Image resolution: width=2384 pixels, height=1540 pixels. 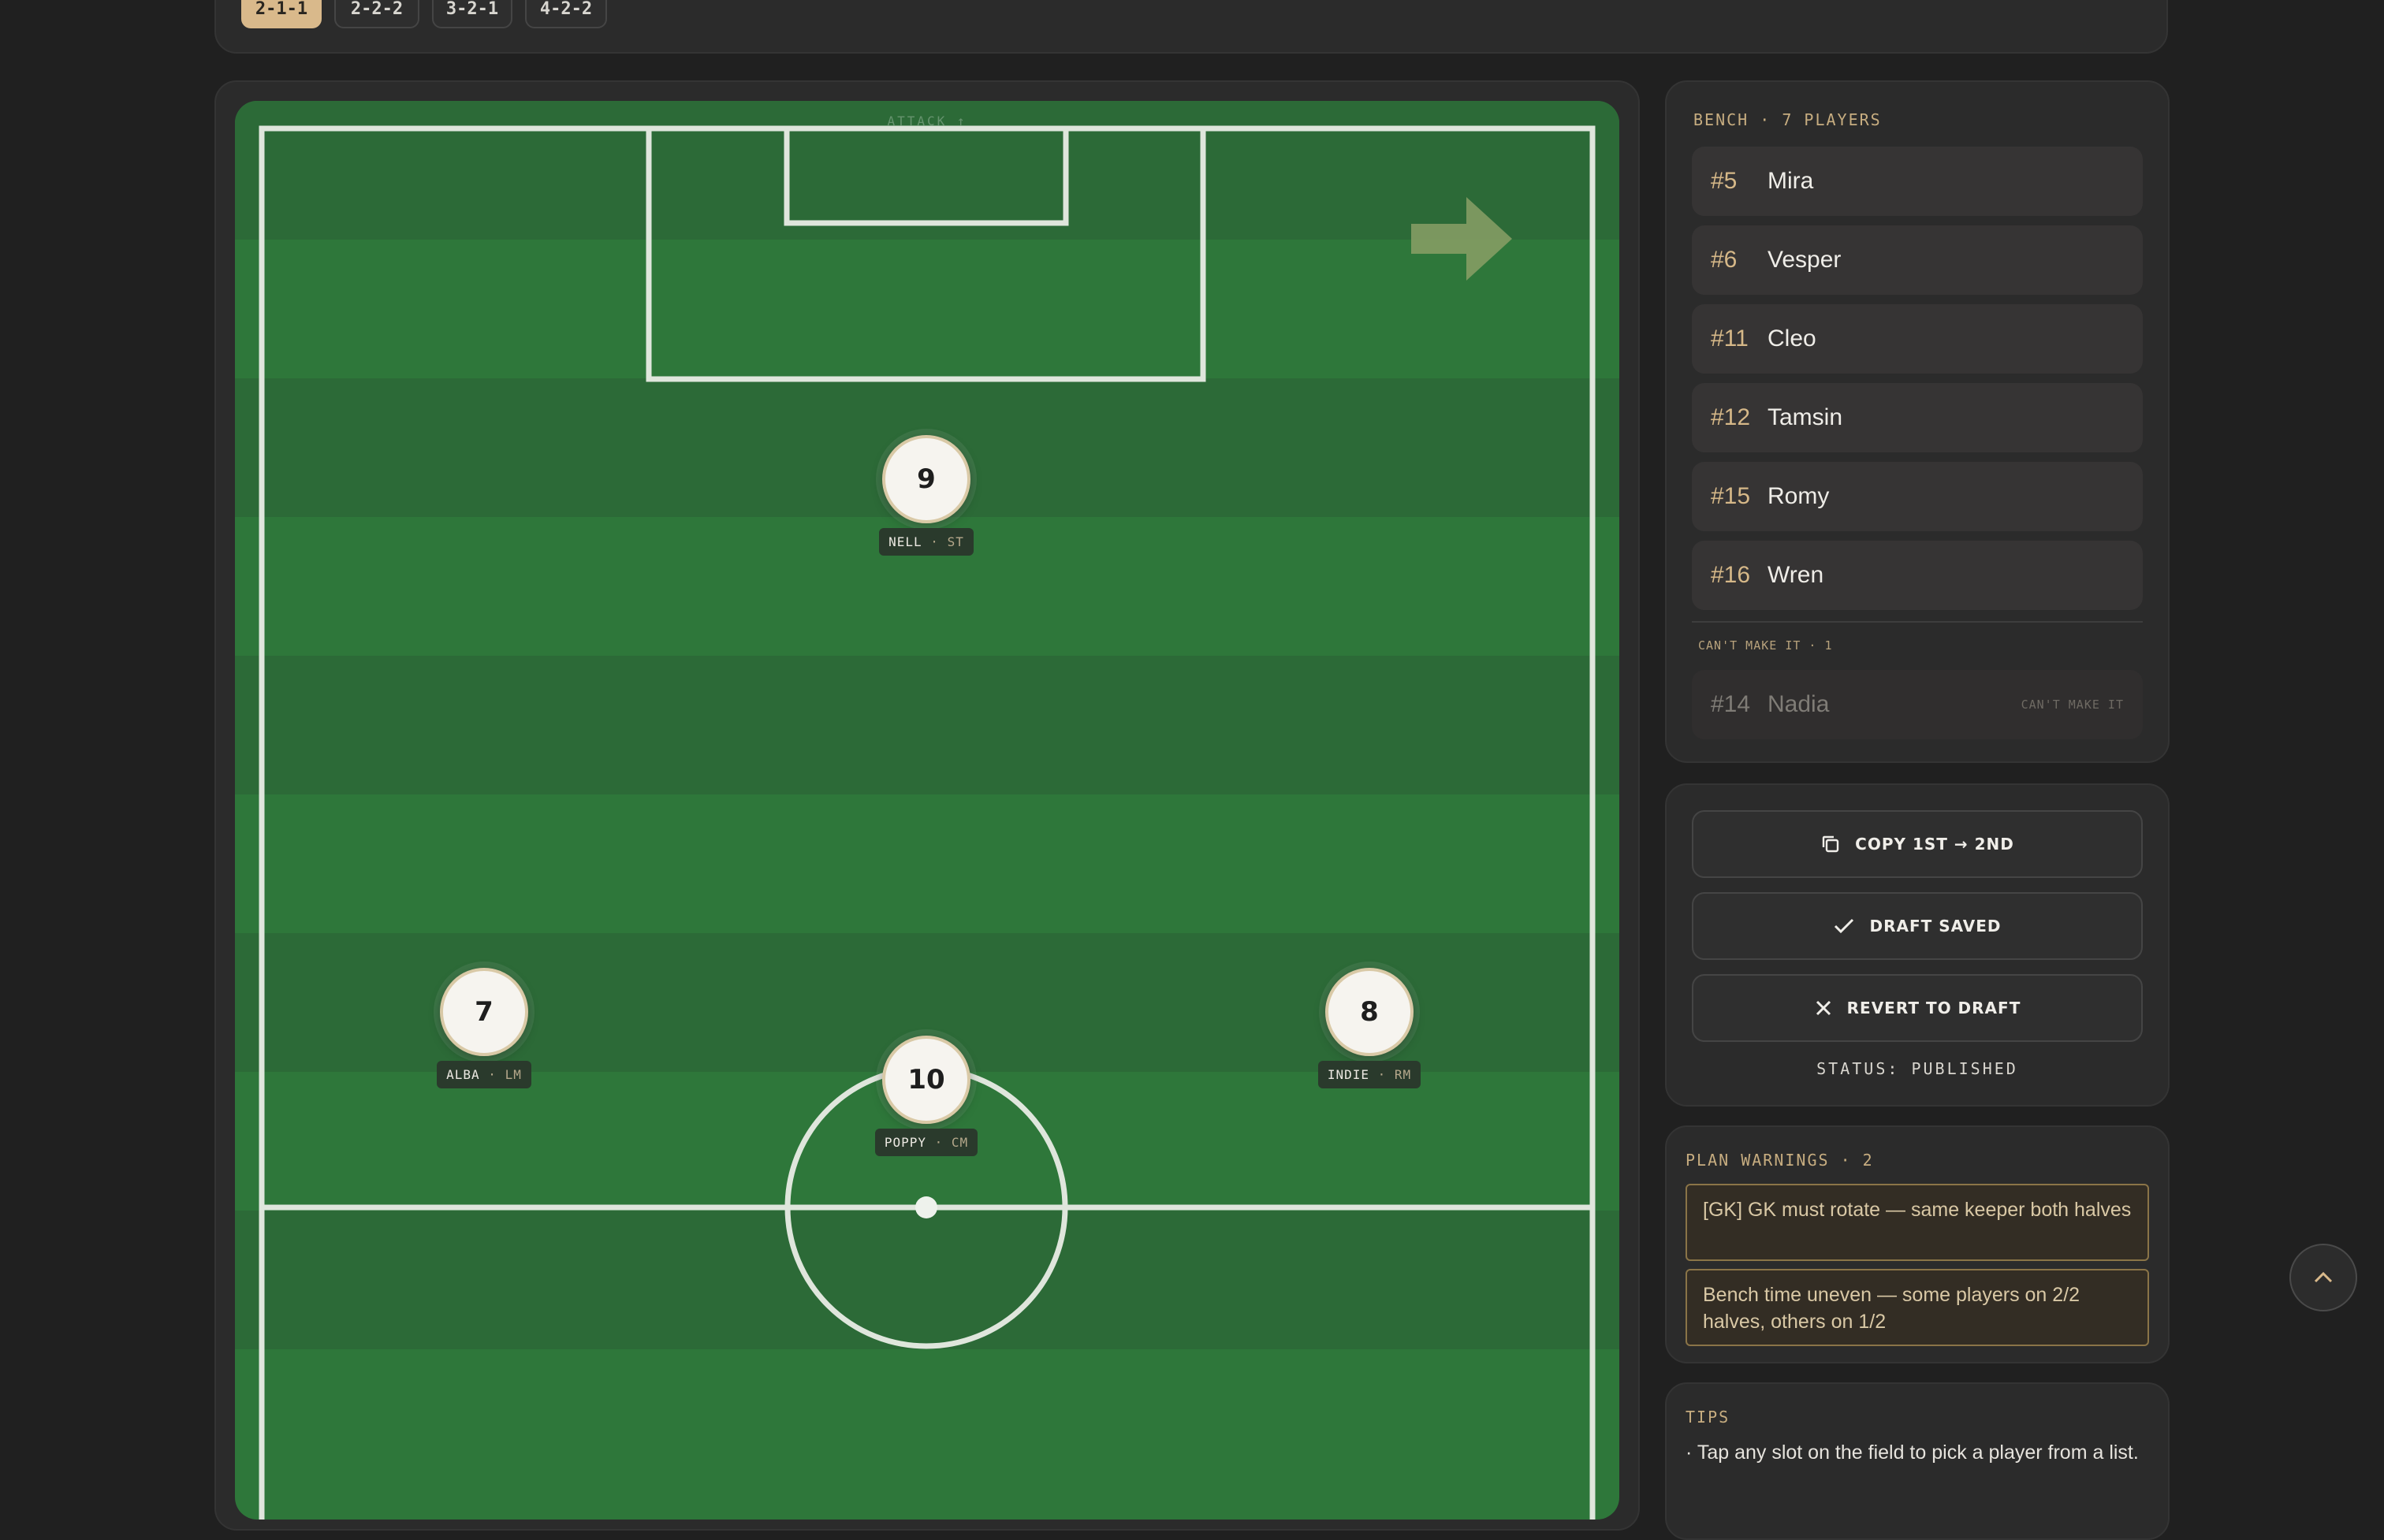 I want to click on bench-player-number: #5, so click(x=1724, y=181).